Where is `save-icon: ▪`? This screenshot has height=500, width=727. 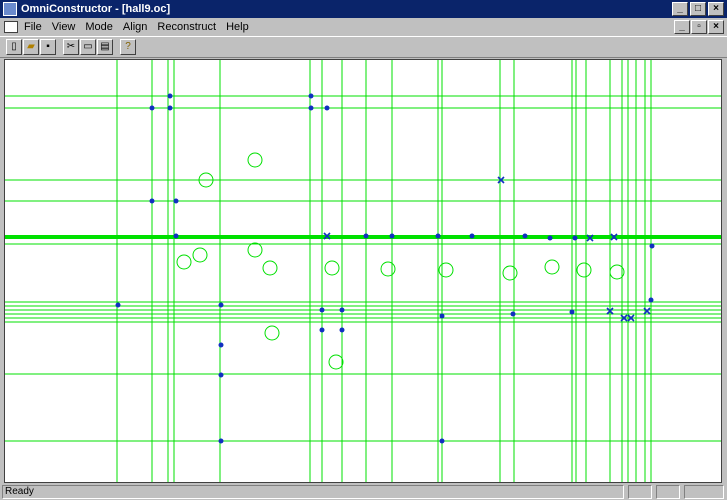
save-icon: ▪ is located at coordinates (48, 47).